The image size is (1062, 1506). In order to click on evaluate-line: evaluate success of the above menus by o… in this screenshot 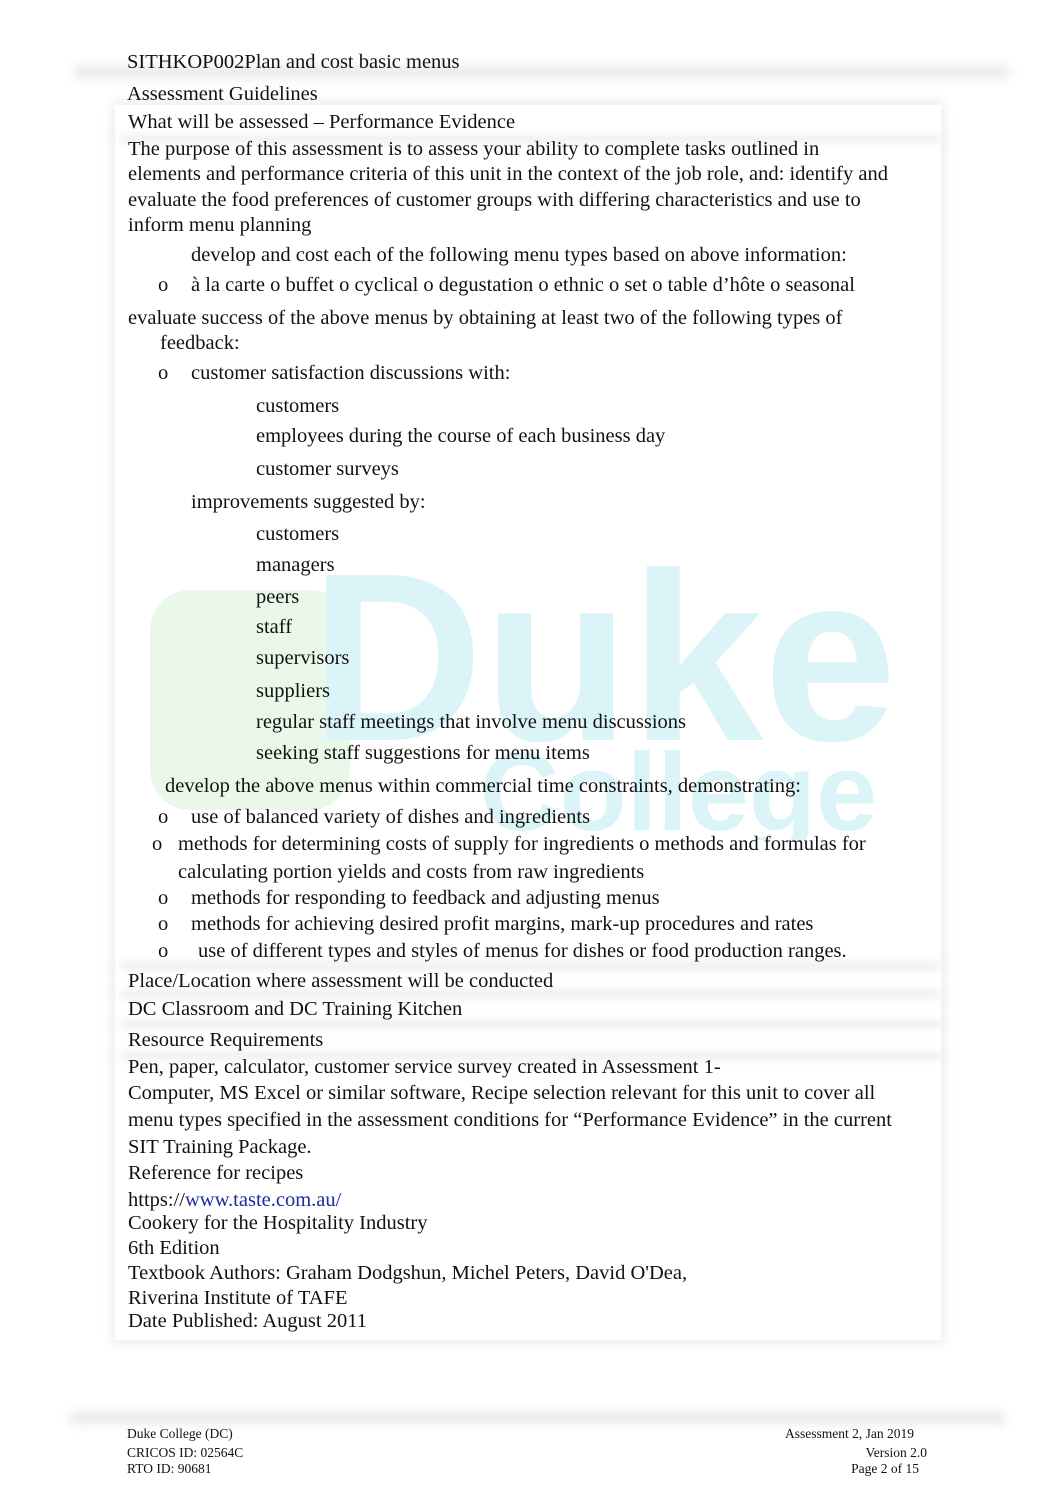, I will do `click(485, 318)`.